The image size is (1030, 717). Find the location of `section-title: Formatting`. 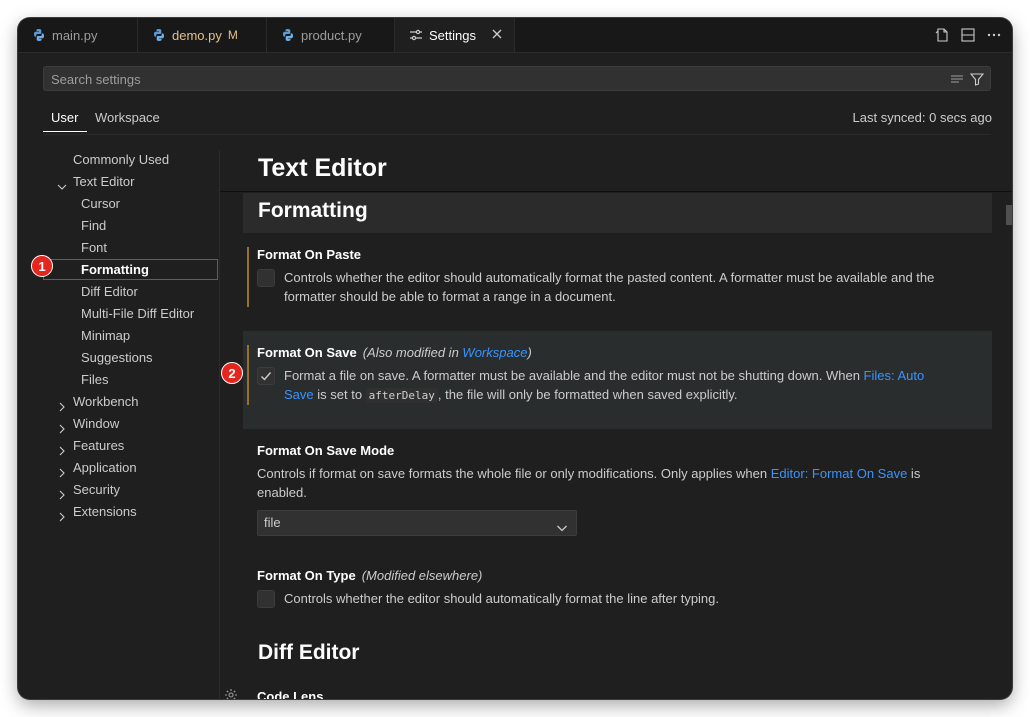

section-title: Formatting is located at coordinates (313, 210).